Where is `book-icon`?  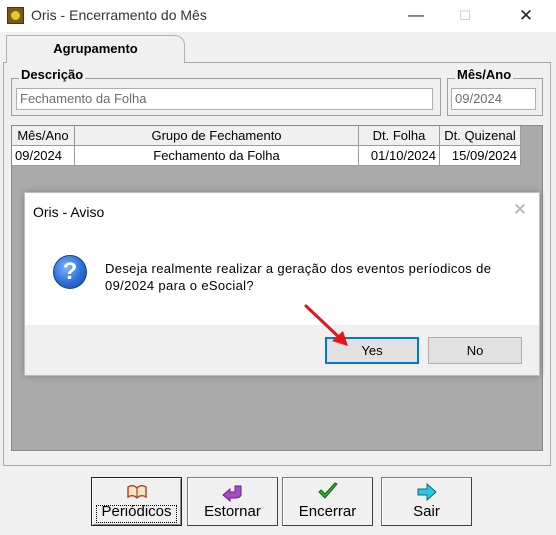 book-icon is located at coordinates (136, 492).